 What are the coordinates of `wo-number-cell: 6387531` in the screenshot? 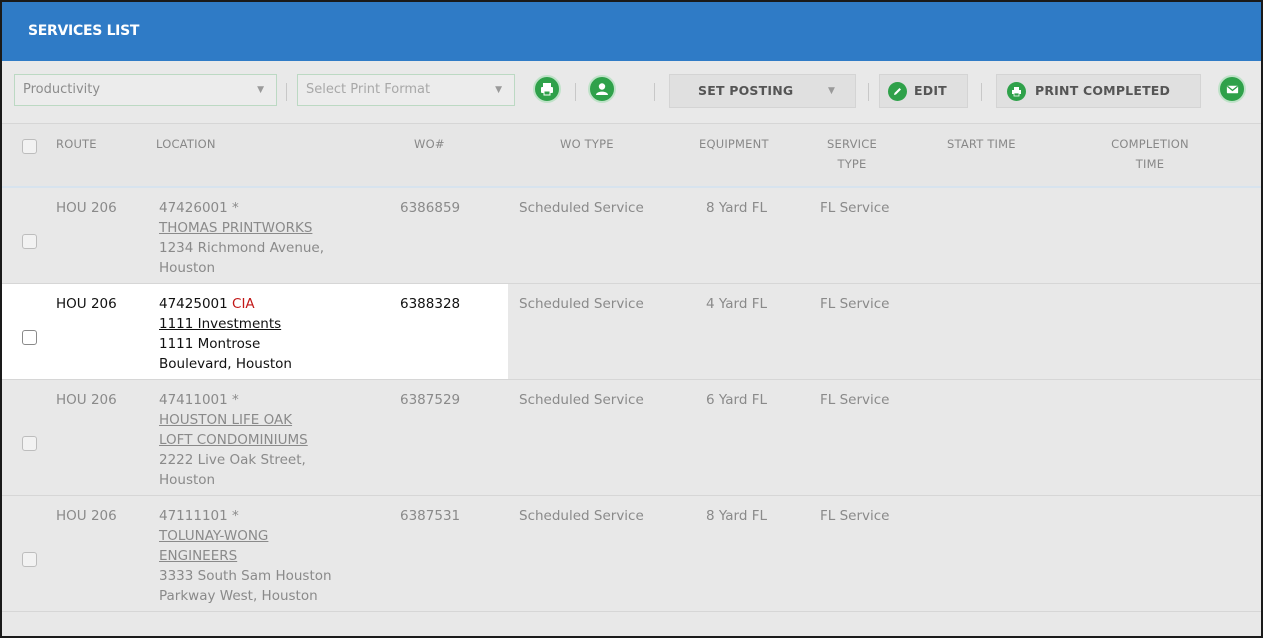 It's located at (430, 516).